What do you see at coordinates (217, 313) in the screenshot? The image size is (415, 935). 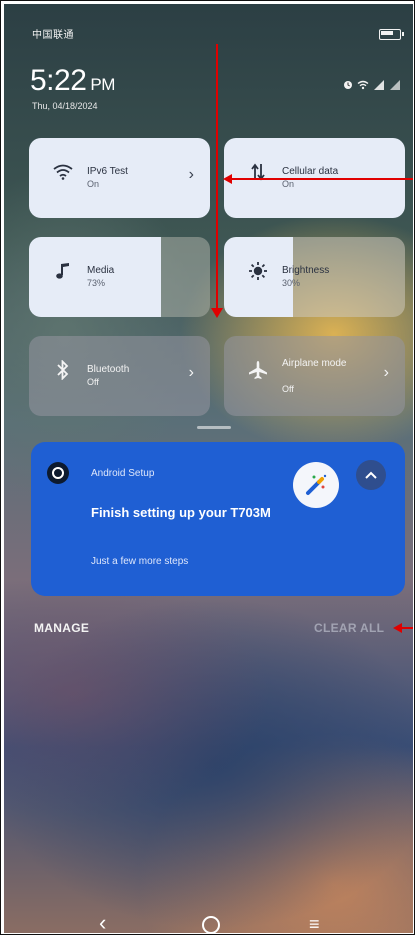 I see `annotation-arrowhead-down` at bounding box center [217, 313].